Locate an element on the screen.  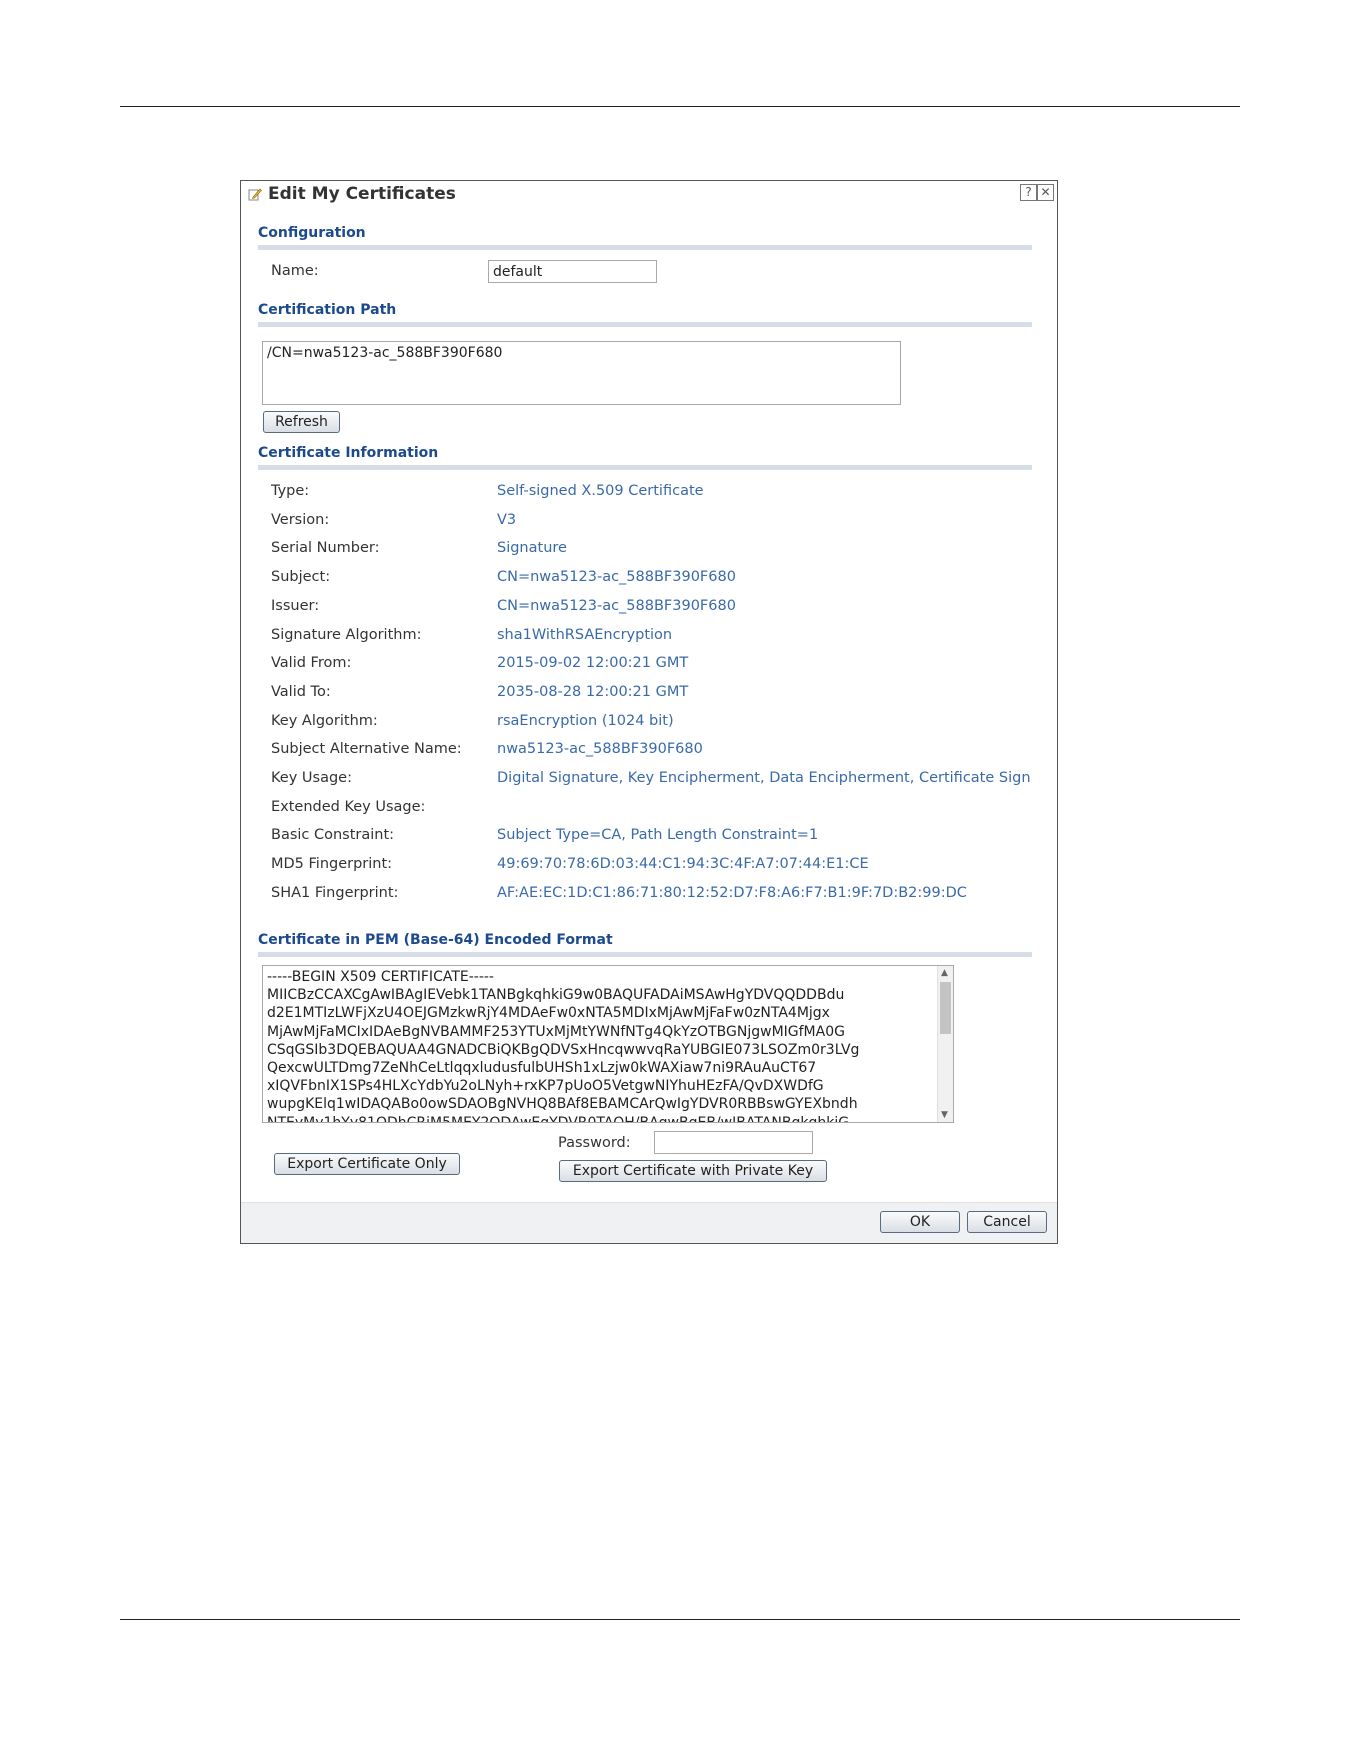
certification-path-box: /CN=nwa5123-ac_588BF390F680 is located at coordinates (581, 373).